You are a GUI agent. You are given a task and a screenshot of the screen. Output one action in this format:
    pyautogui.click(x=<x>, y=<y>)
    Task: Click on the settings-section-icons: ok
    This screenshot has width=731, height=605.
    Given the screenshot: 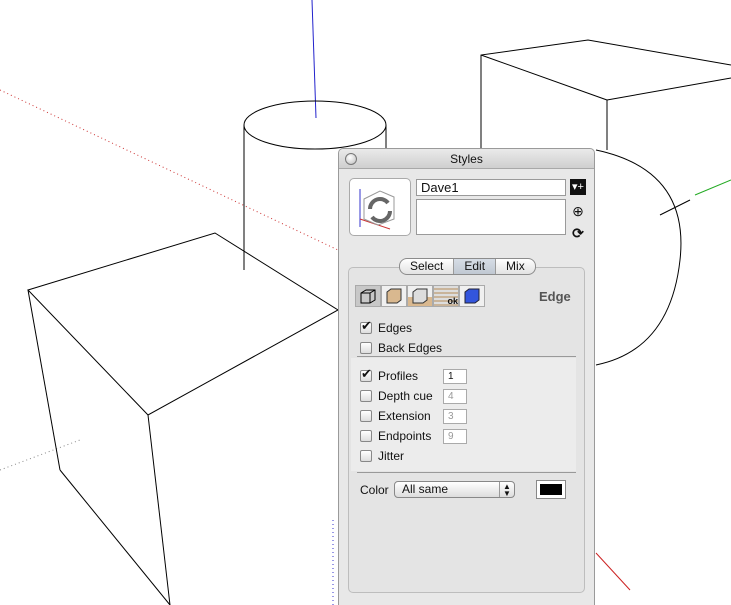 What is the action you would take?
    pyautogui.click(x=420, y=296)
    